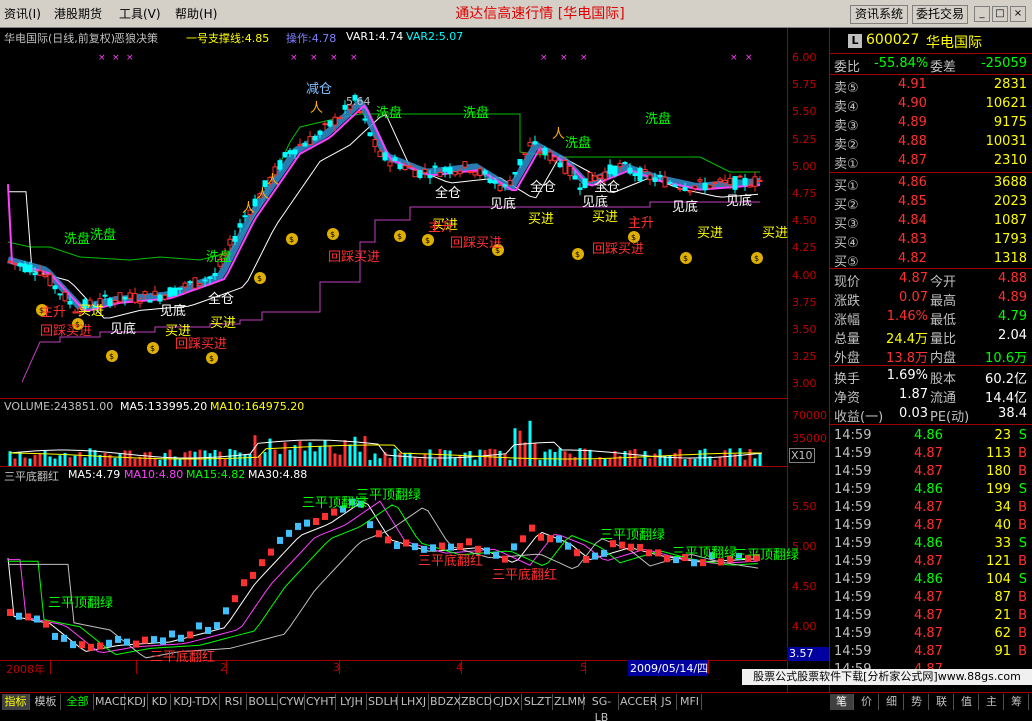  What do you see at coordinates (445, 702) in the screenshot?
I see `tab-bdzx: BDZX` at bounding box center [445, 702].